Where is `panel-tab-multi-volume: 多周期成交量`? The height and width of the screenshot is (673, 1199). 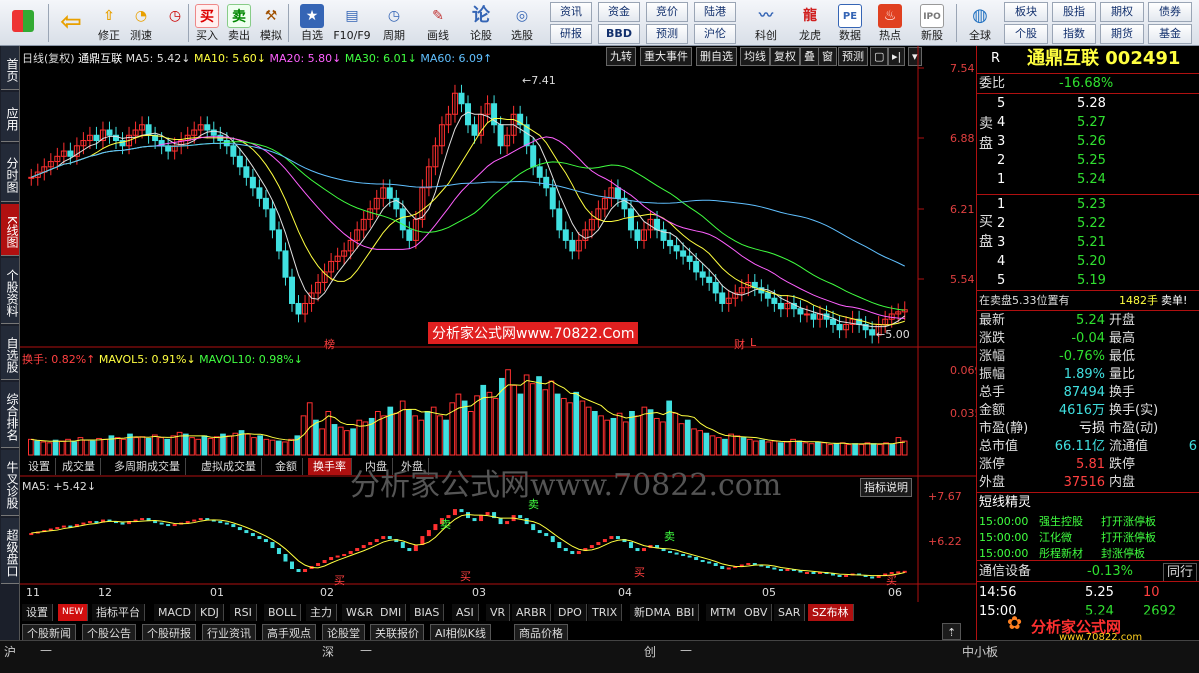
panel-tab-multi-volume: 多周期成交量 is located at coordinates (147, 466).